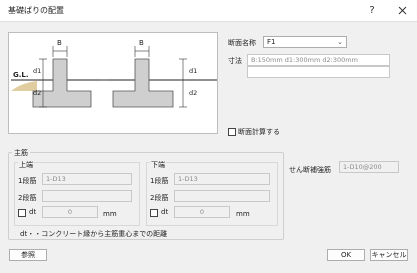 This screenshot has width=417, height=273. I want to click on lower-heading: 下端, so click(158, 165).